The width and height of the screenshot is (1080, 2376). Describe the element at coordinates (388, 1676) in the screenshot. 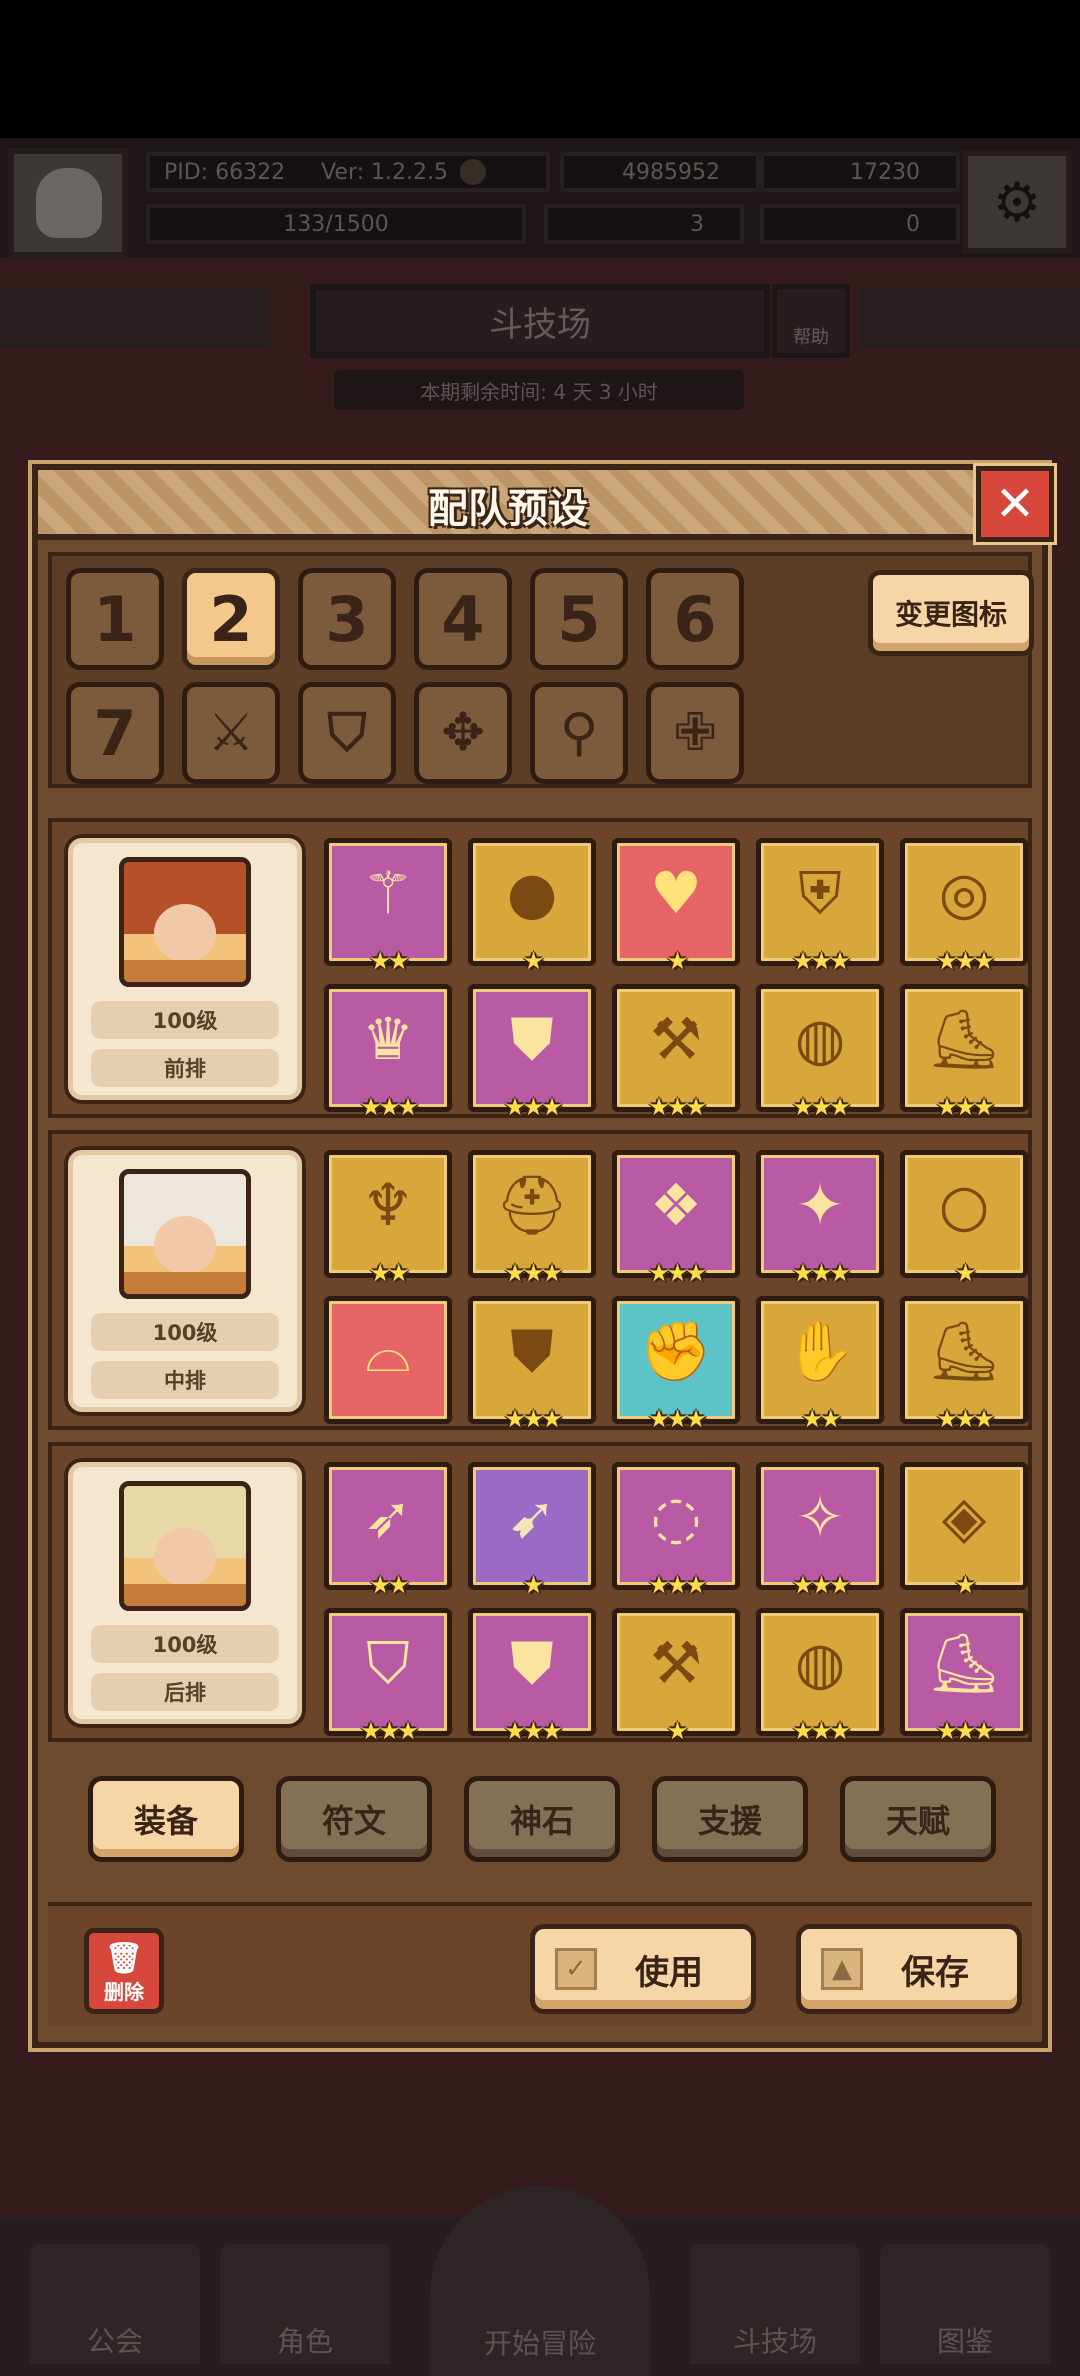

I see `equipment-slot: ⛉ ★★★` at that location.